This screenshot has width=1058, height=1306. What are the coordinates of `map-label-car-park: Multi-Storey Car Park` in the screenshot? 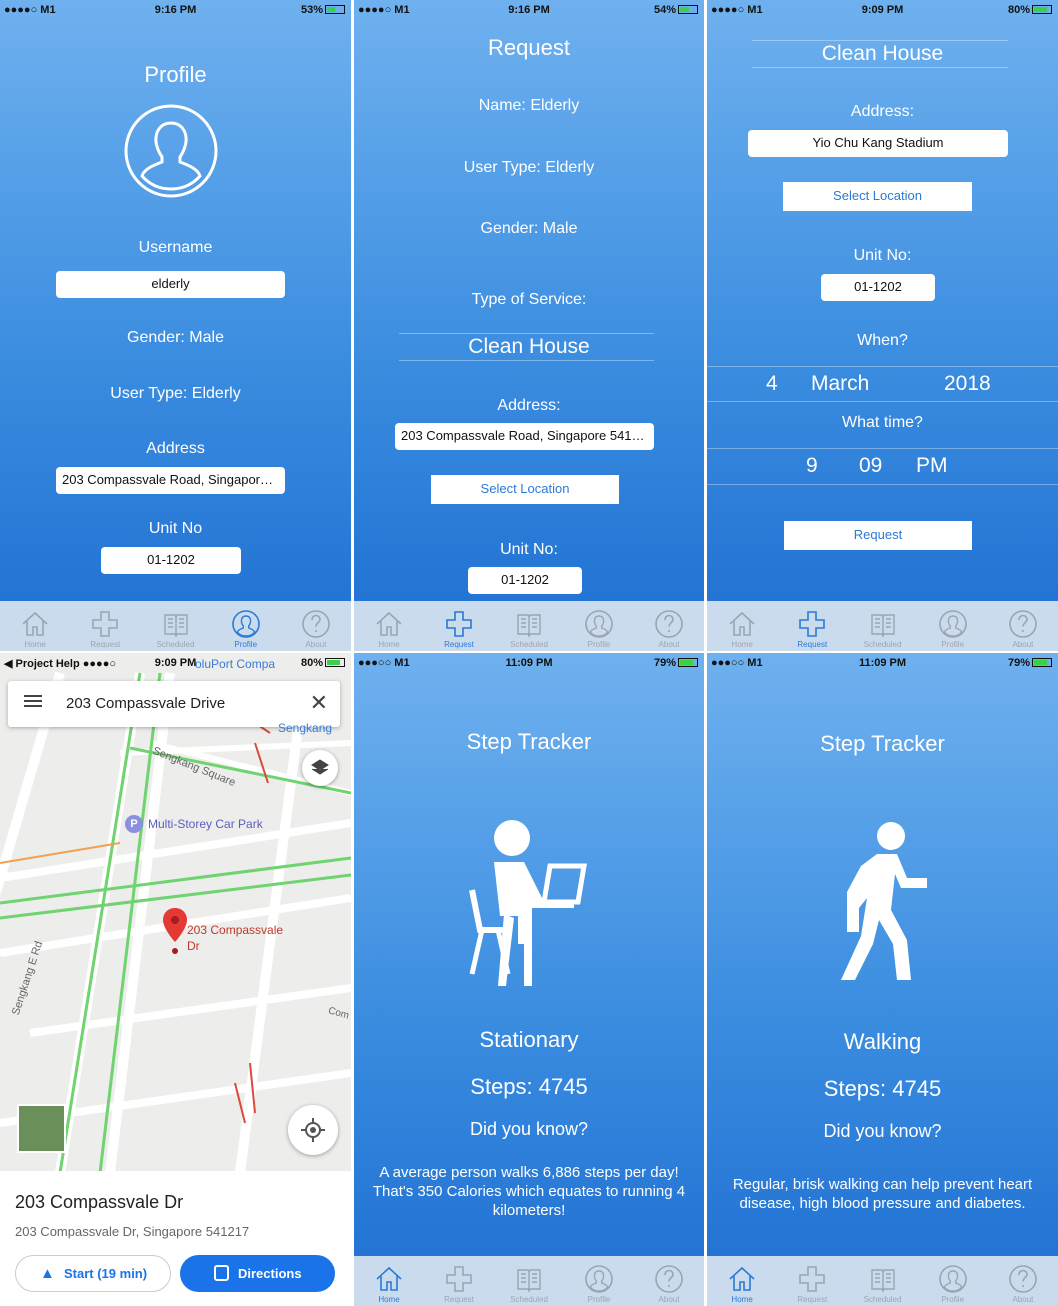 It's located at (205, 824).